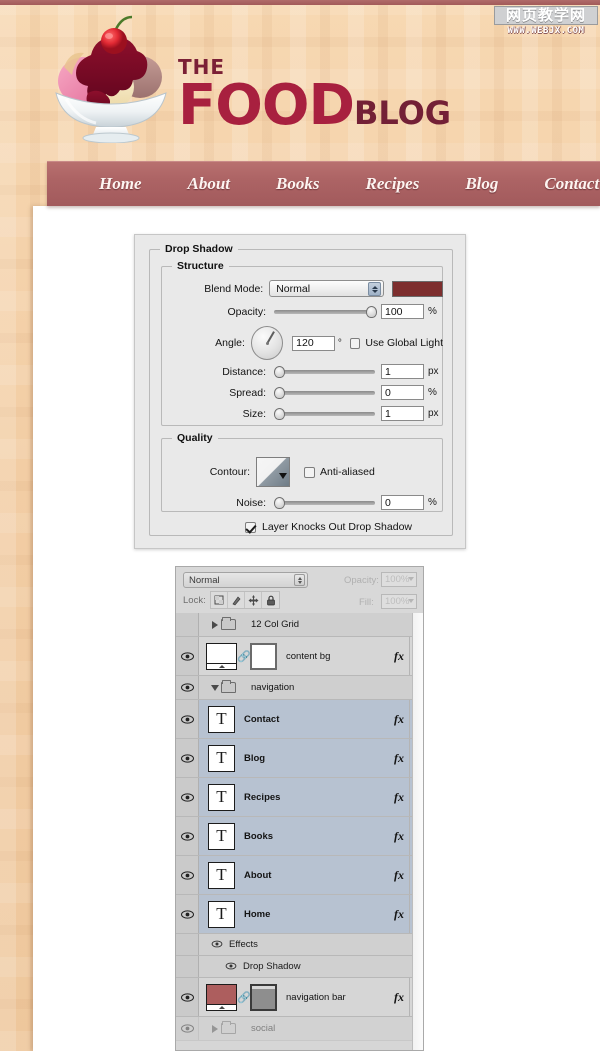 The image size is (600, 1051). What do you see at coordinates (228, 686) in the screenshot?
I see `folder-icon` at bounding box center [228, 686].